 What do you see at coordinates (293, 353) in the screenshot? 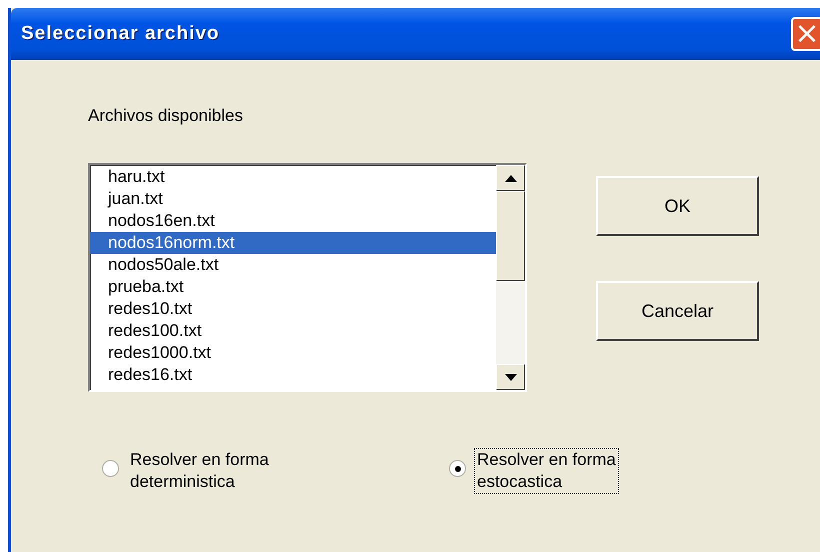
I see `file-item: redes1000.txt` at bounding box center [293, 353].